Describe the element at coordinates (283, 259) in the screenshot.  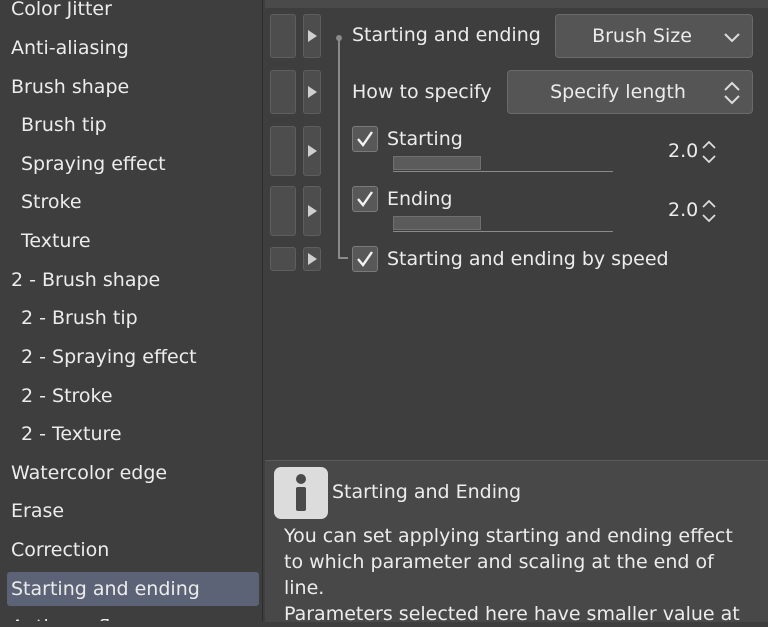
I see `lock-toggle-by-speed` at that location.